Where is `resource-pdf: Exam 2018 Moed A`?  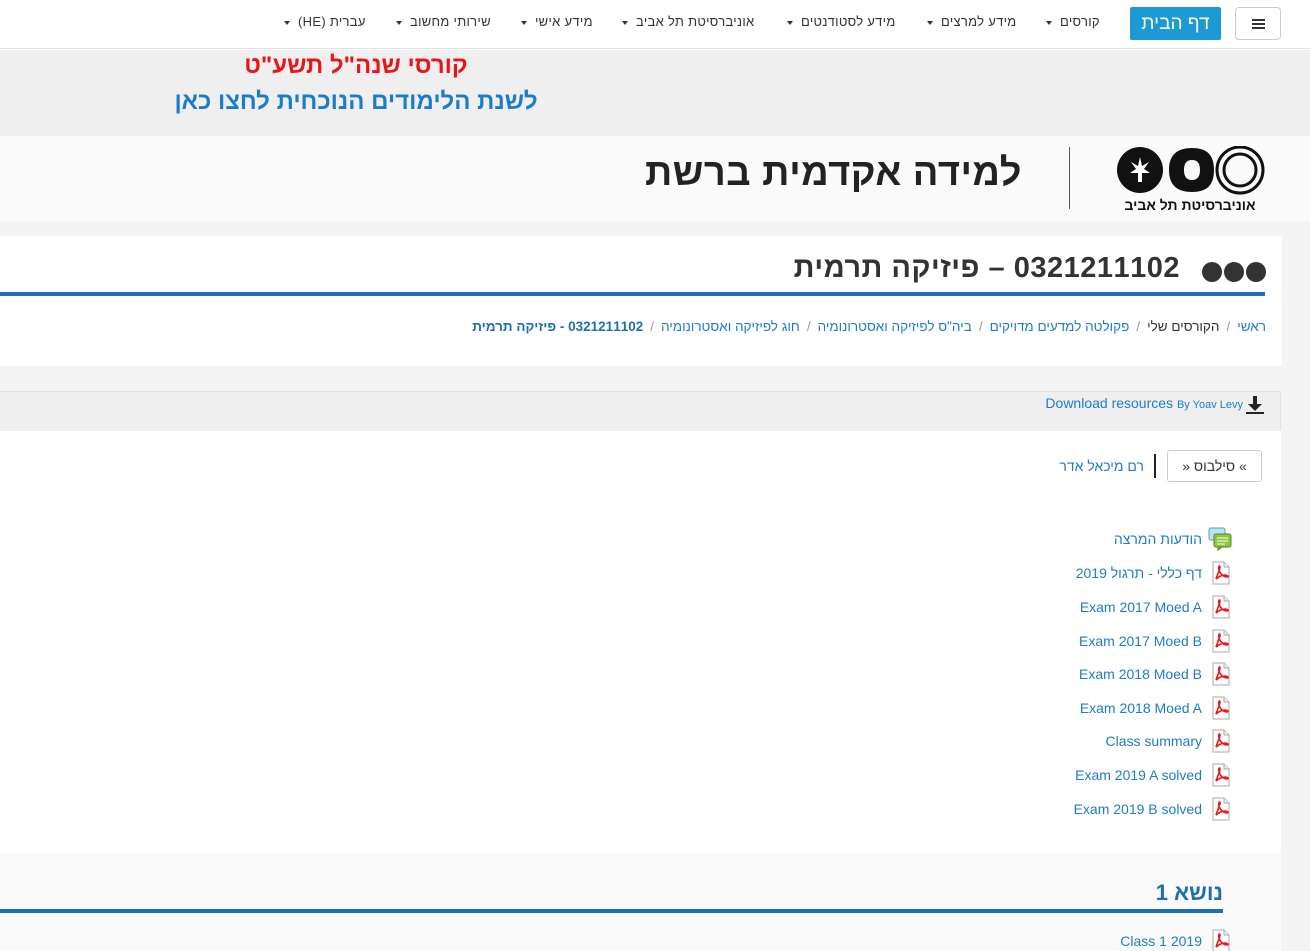
resource-pdf: Exam 2018 Moed A is located at coordinates (1066, 708).